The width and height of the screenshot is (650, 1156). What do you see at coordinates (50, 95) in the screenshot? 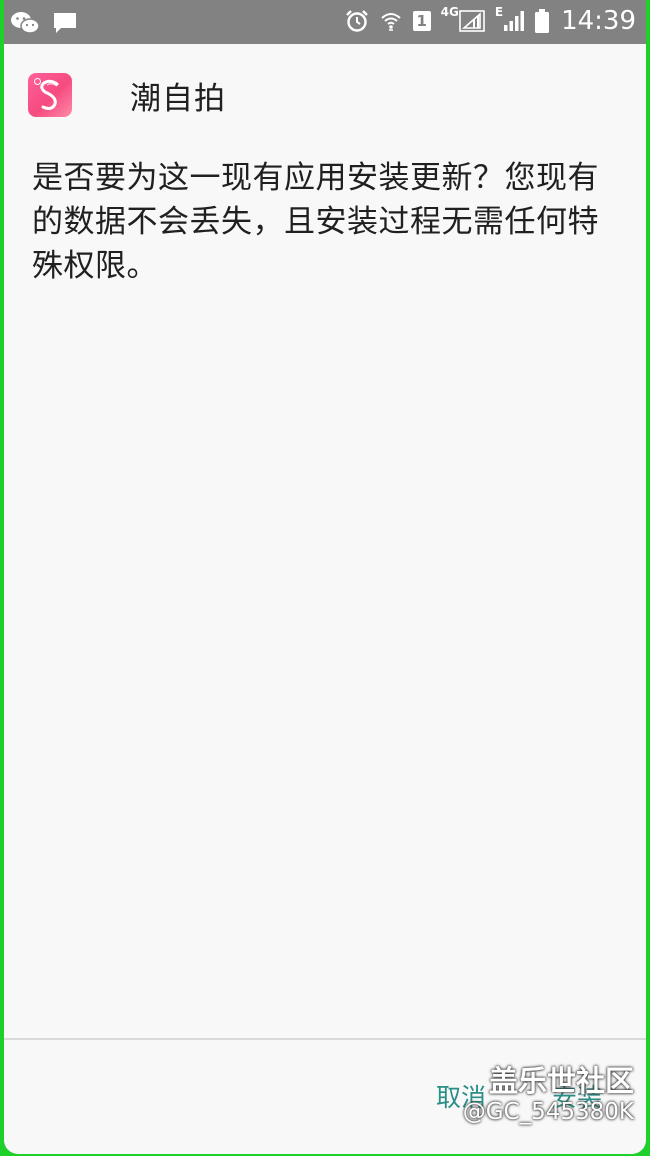
I see `app-icon` at bounding box center [50, 95].